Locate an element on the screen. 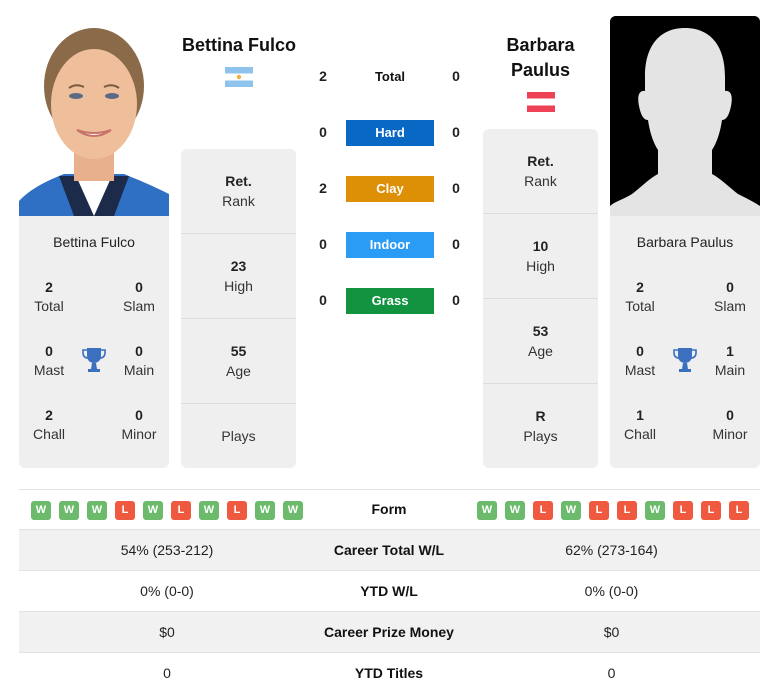 This screenshot has height=699, width=779. player1-rank-card: Ret. Rank 23 High 55 Age Plays is located at coordinates (238, 308).